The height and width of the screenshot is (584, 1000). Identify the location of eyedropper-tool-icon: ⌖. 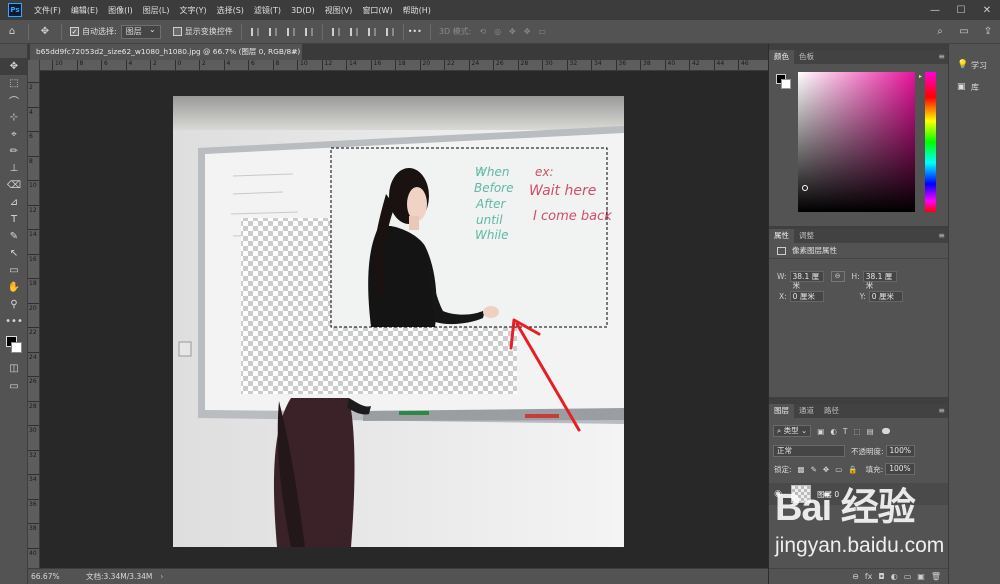
(14, 134).